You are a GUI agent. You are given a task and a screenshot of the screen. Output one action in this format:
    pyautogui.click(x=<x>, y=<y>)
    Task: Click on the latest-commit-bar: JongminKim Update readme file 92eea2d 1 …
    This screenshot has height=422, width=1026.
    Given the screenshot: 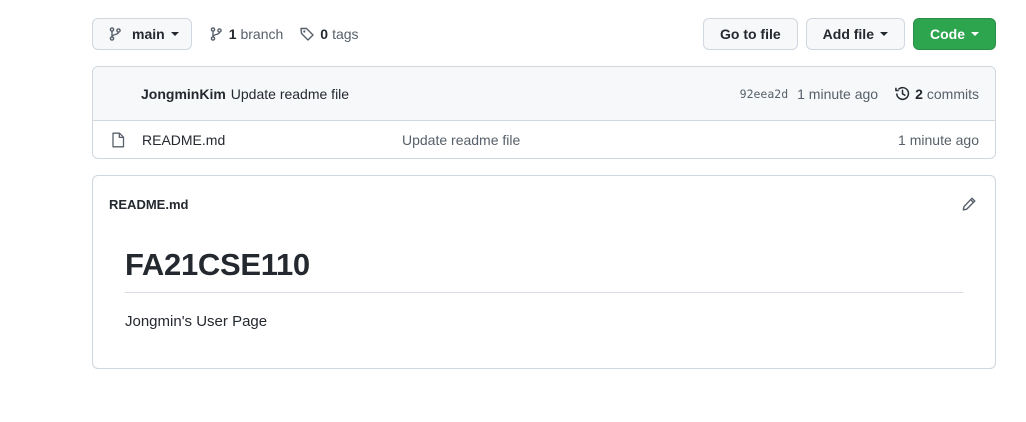 What is the action you would take?
    pyautogui.click(x=544, y=94)
    